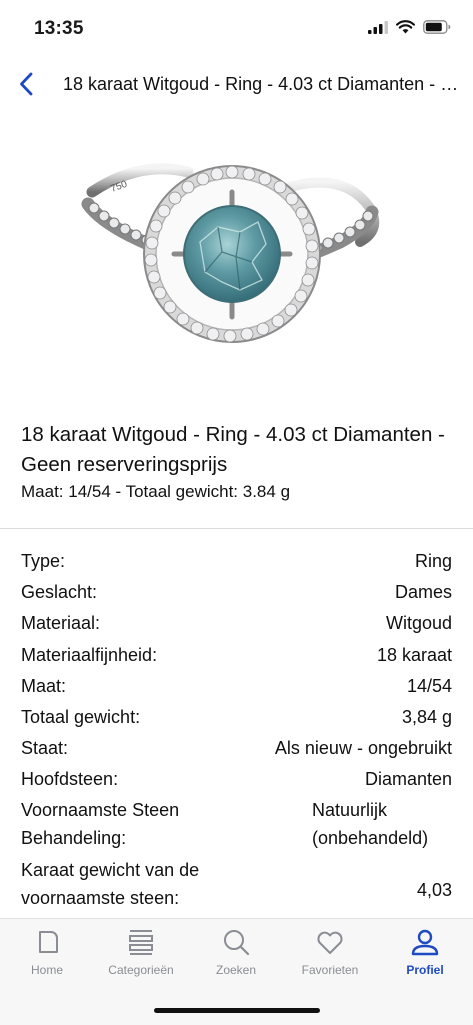 The image size is (473, 1025). What do you see at coordinates (429, 685) in the screenshot?
I see `spec-value: 14/54` at bounding box center [429, 685].